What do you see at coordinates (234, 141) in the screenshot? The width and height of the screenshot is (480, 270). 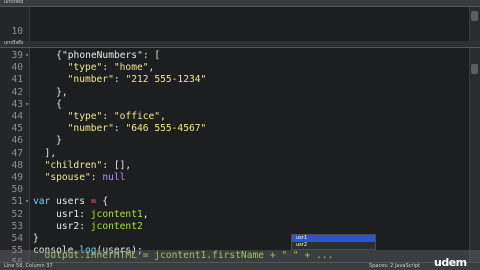 I see `code-line: 46 }` at bounding box center [234, 141].